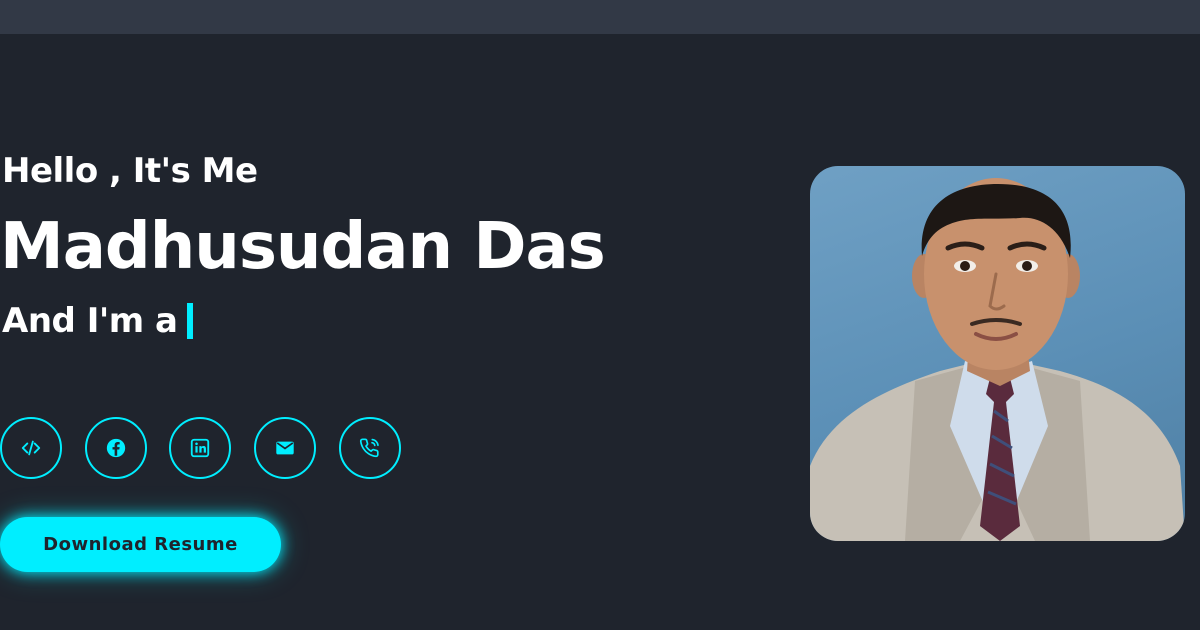  Describe the element at coordinates (140, 544) in the screenshot. I see `download-resume-button: Download Resume` at that location.